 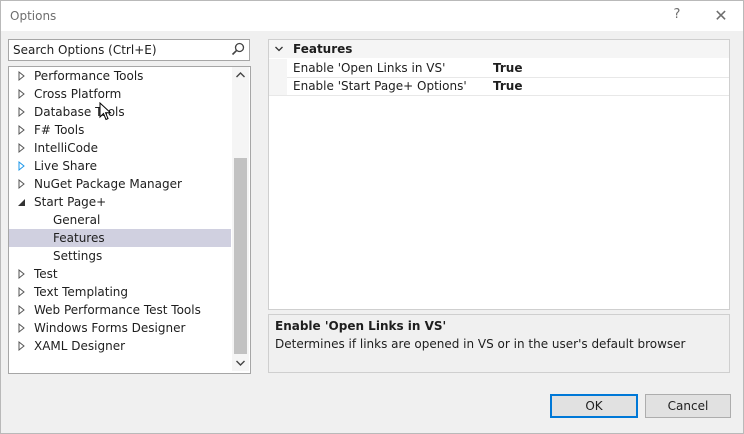 I want to click on search-icon, so click(x=238, y=49).